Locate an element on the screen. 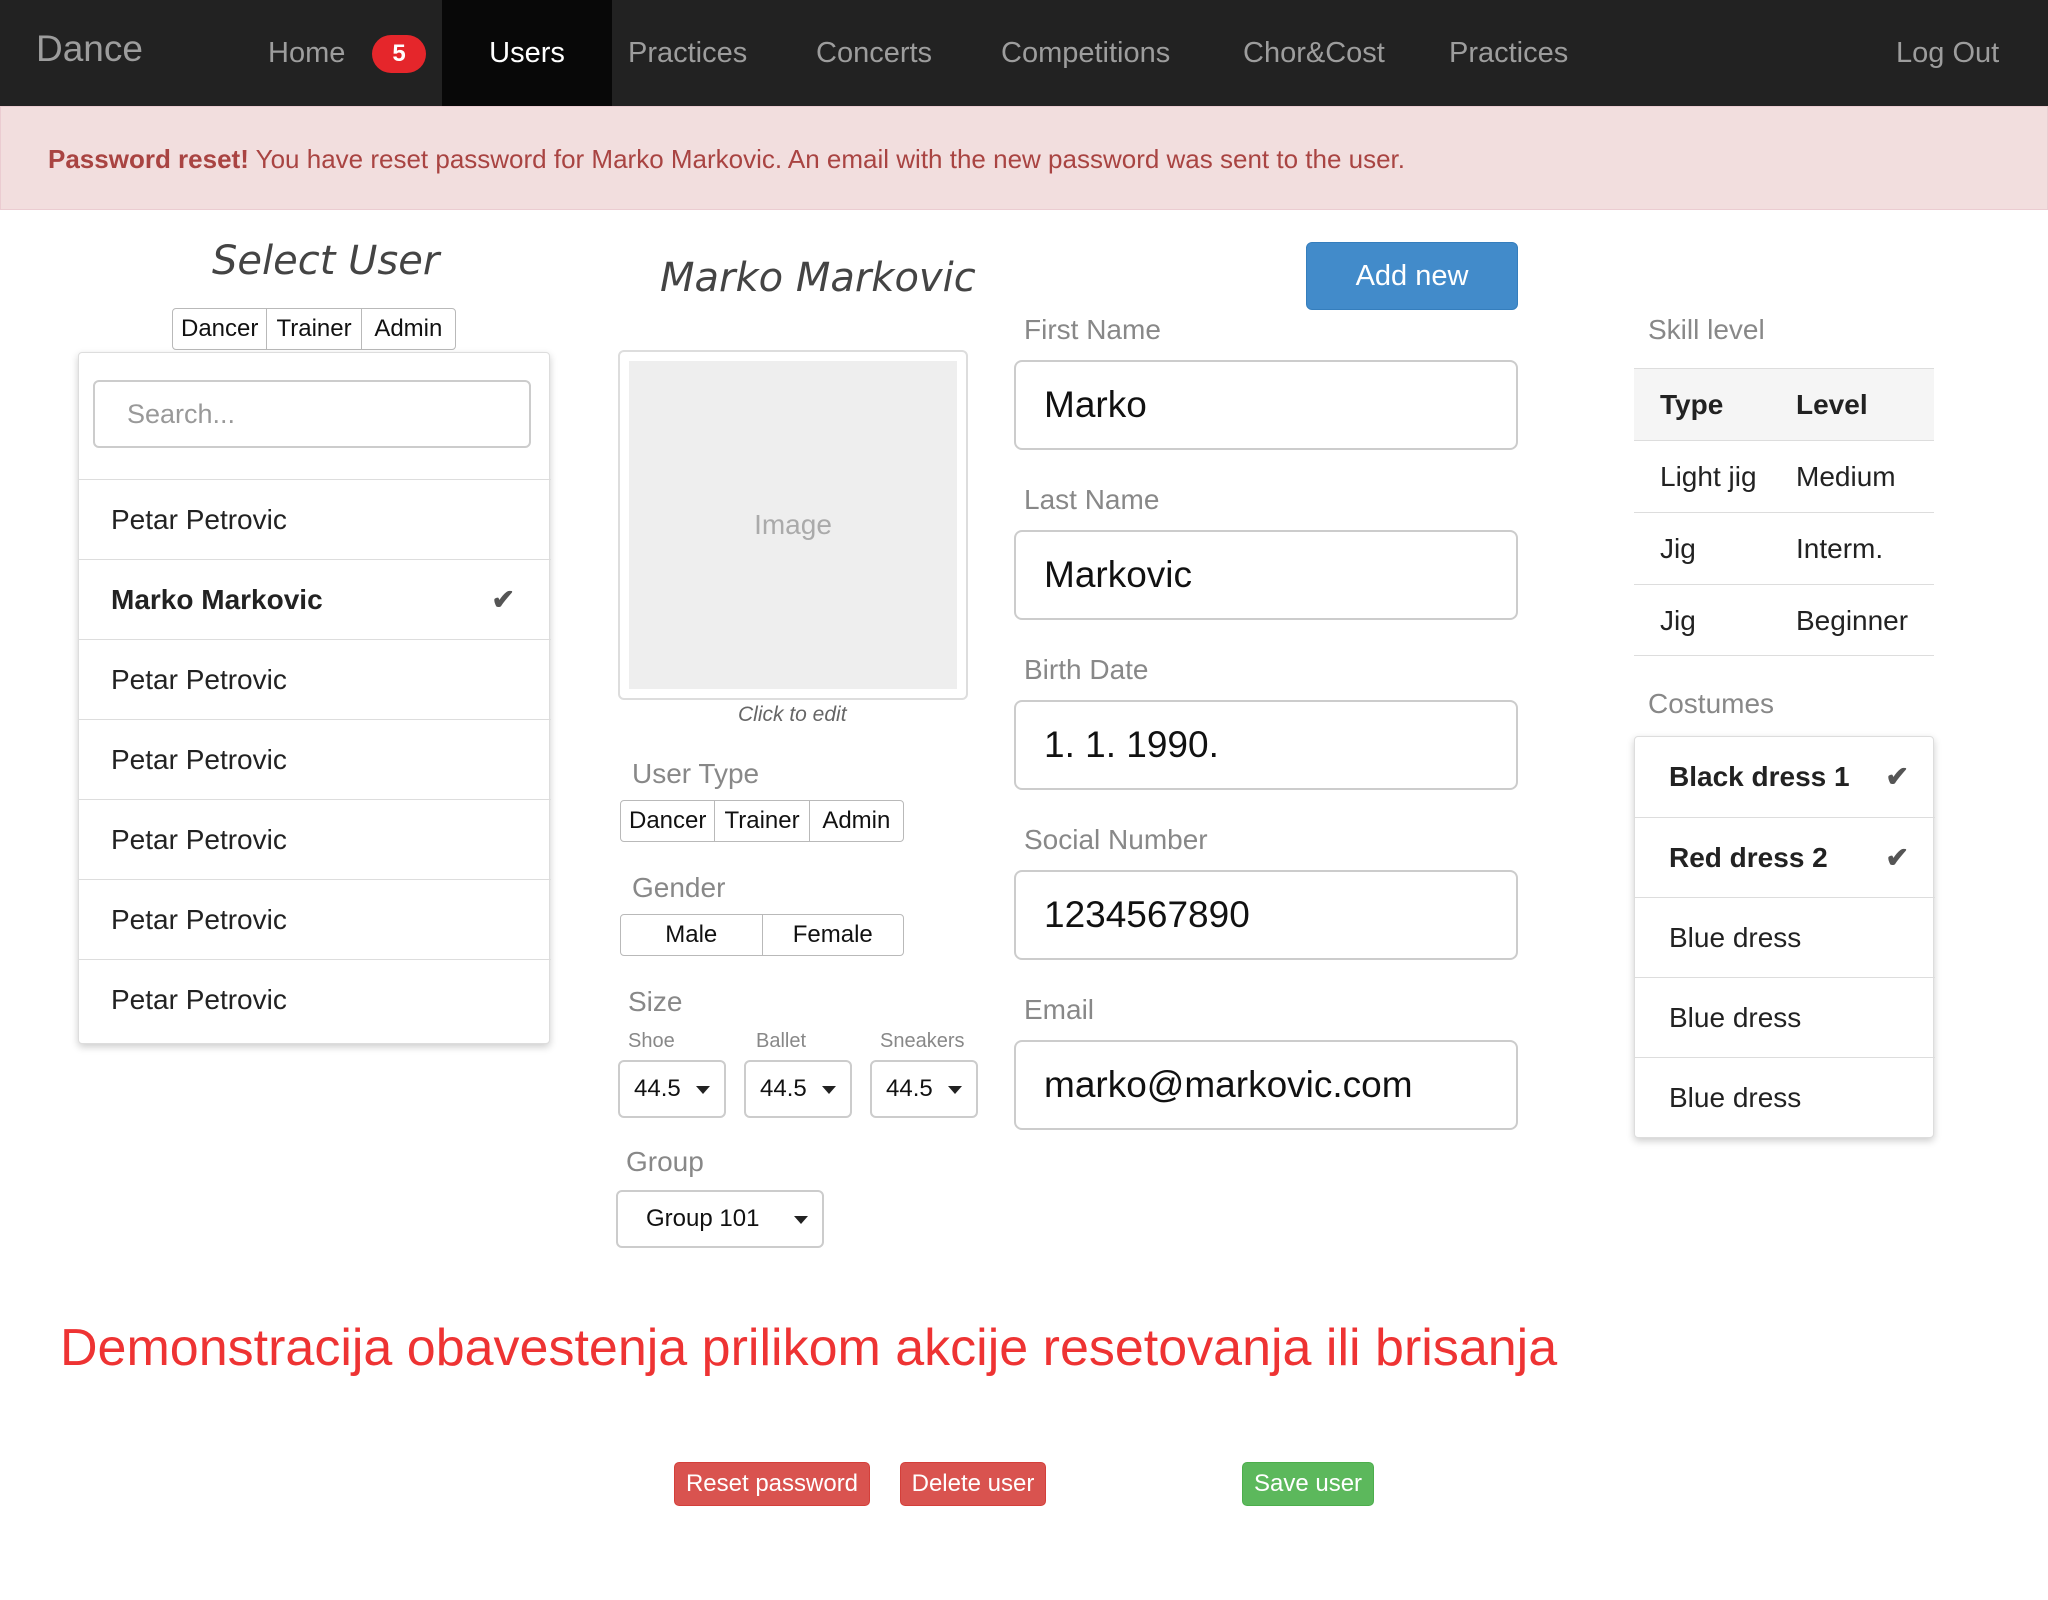 The height and width of the screenshot is (1600, 2048). list-item-selected: Marko Markovic ✔ is located at coordinates (315, 599).